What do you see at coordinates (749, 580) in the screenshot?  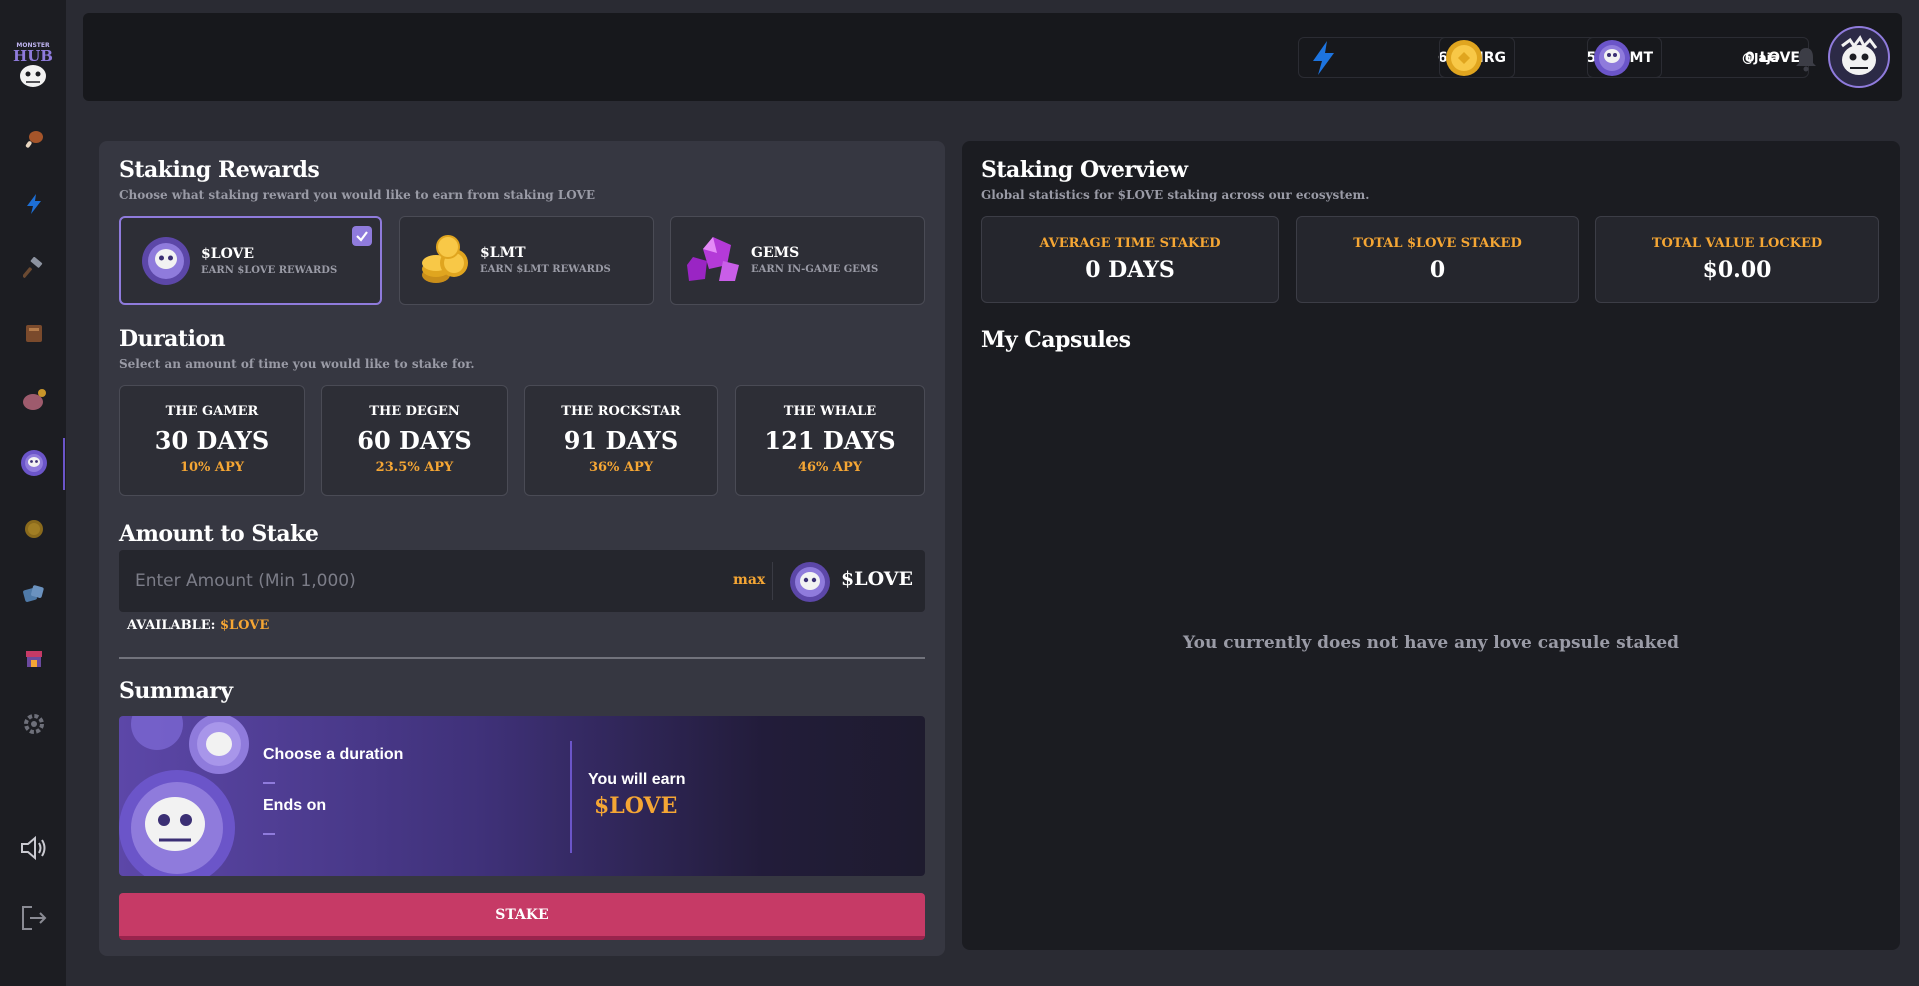 I see `max-button: max` at bounding box center [749, 580].